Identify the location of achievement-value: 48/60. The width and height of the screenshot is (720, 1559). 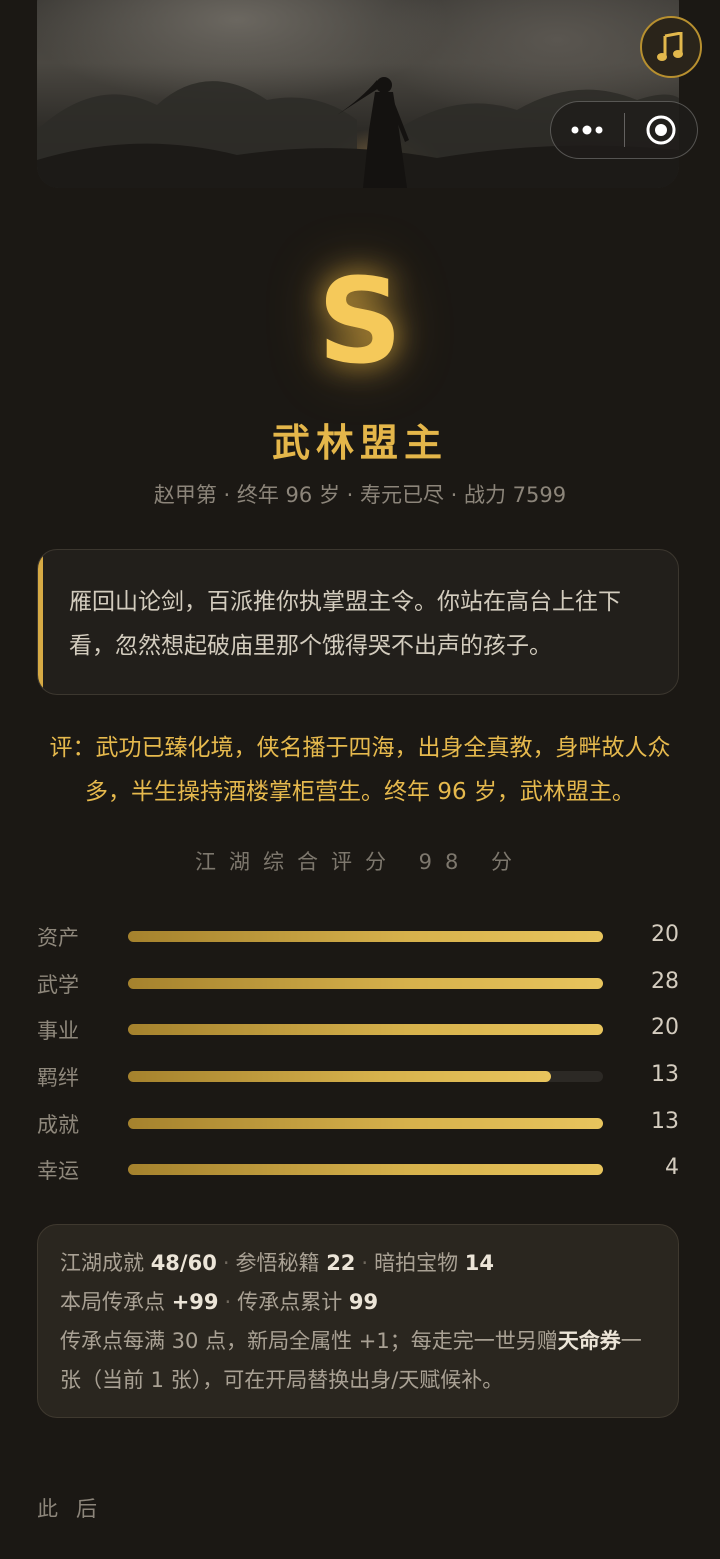
(183, 1263).